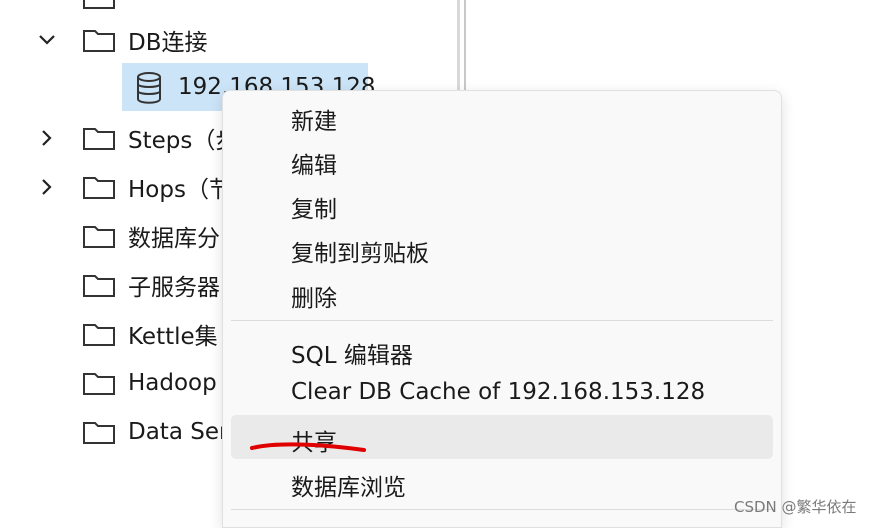  Describe the element at coordinates (180, 190) in the screenshot. I see `tree-item-label: Hops（节` at that location.